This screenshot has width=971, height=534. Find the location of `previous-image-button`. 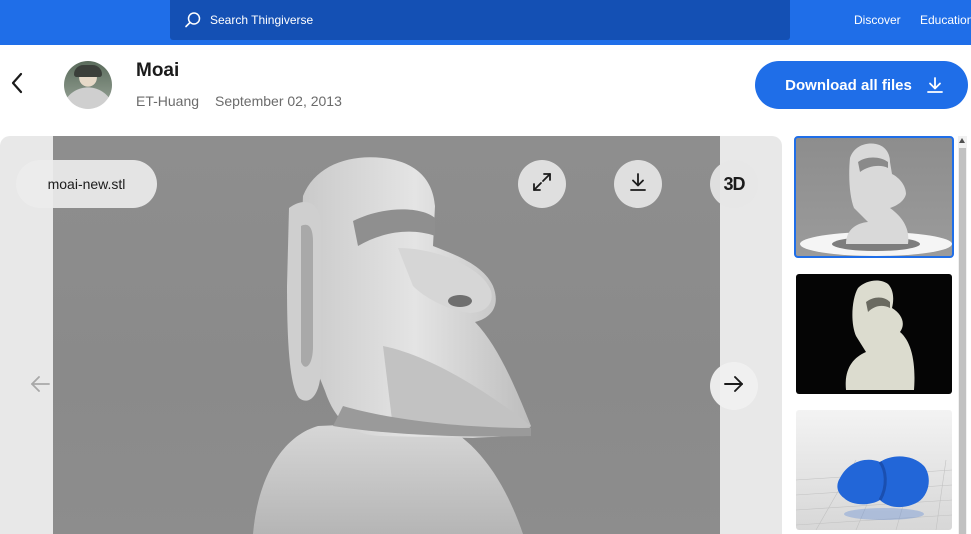

previous-image-button is located at coordinates (40, 386).